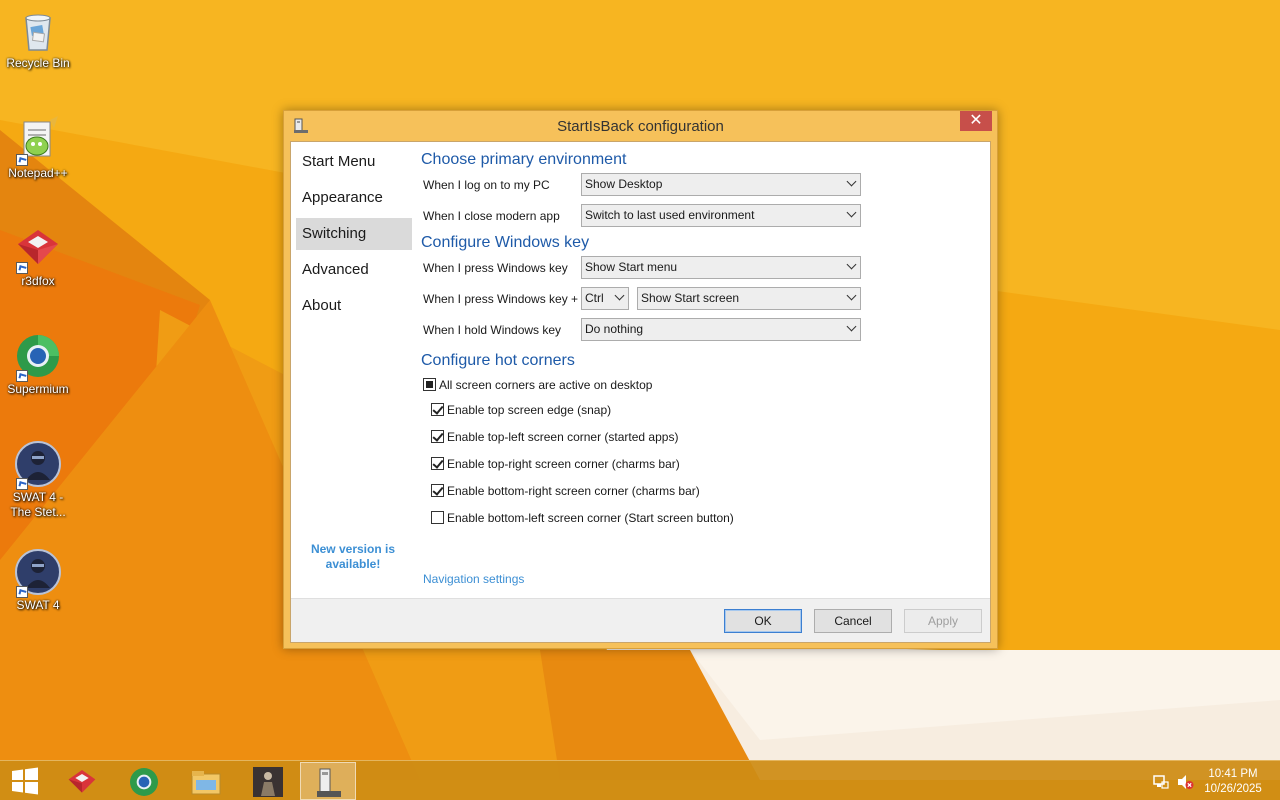 The width and height of the screenshot is (1280, 800). What do you see at coordinates (605, 298) in the screenshot?
I see `modifier-key-select: Ctrl` at bounding box center [605, 298].